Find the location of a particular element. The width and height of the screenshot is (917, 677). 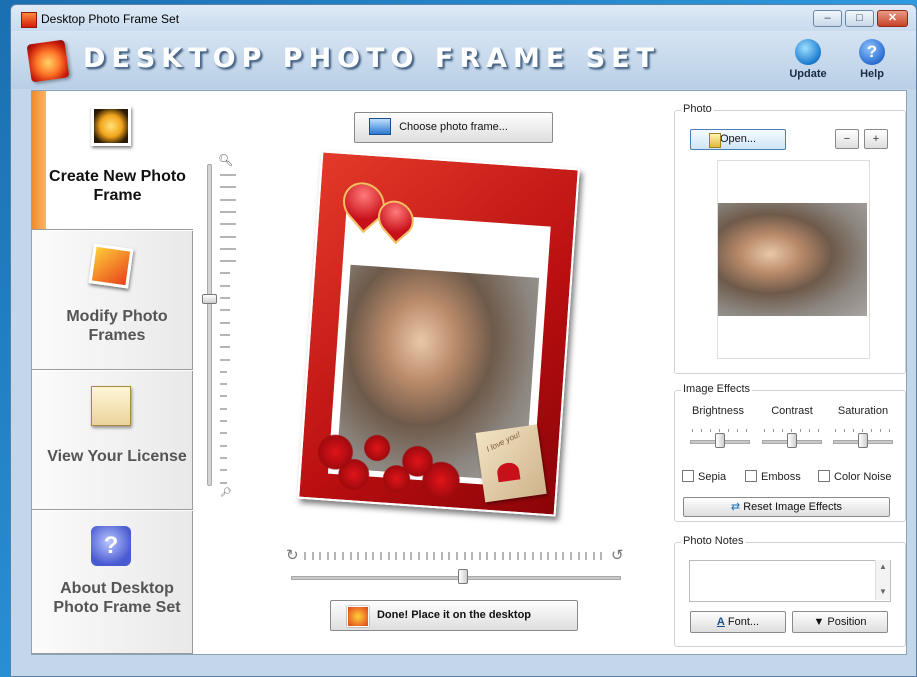

color-noise-checkbox: Color Noise is located at coordinates (854, 476).